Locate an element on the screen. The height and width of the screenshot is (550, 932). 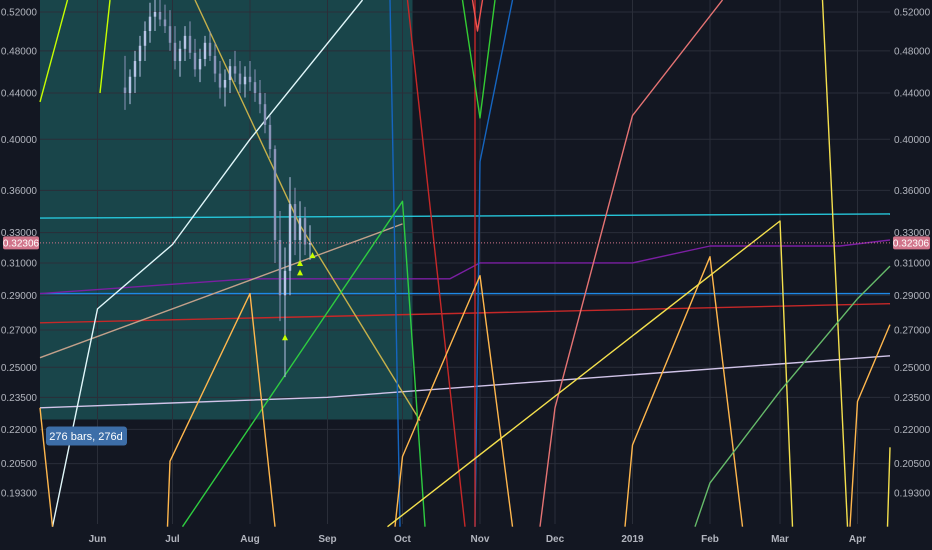
x-tick-label: Feb is located at coordinates (710, 539).